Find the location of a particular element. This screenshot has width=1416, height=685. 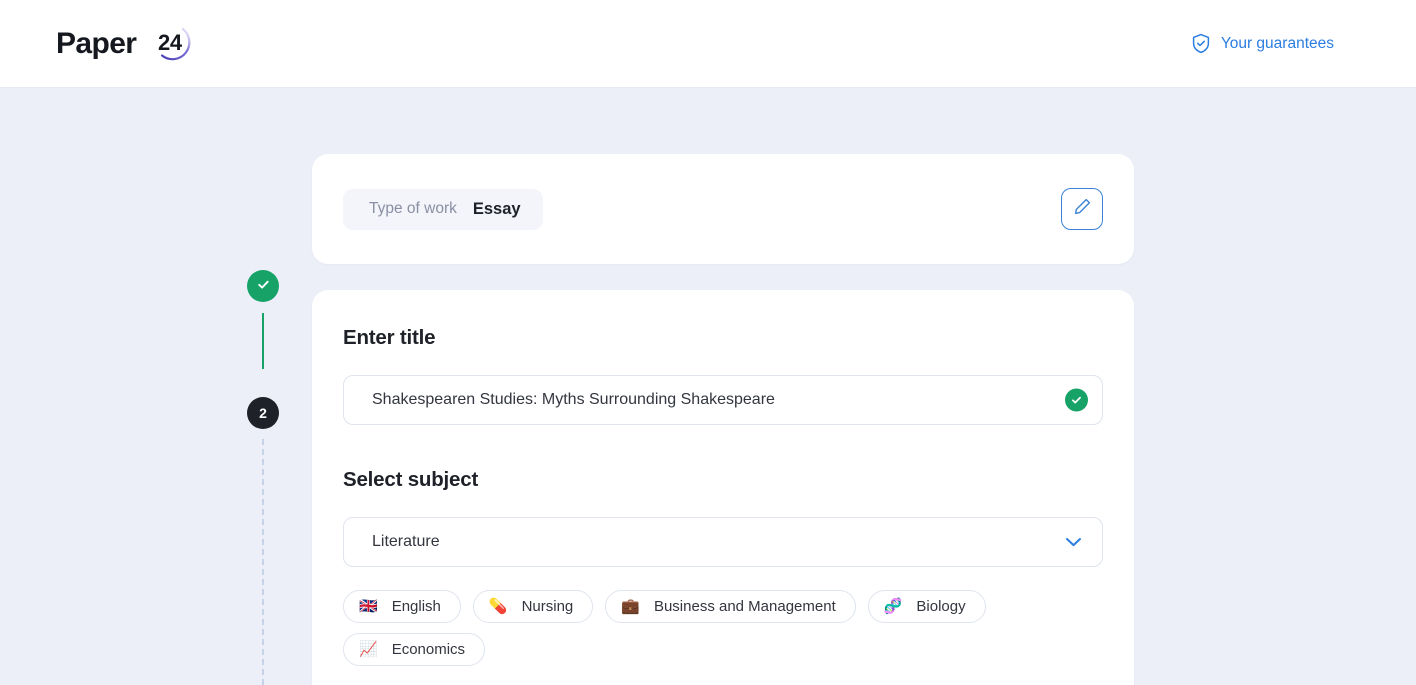

logo-badge: 24 is located at coordinates (170, 44).